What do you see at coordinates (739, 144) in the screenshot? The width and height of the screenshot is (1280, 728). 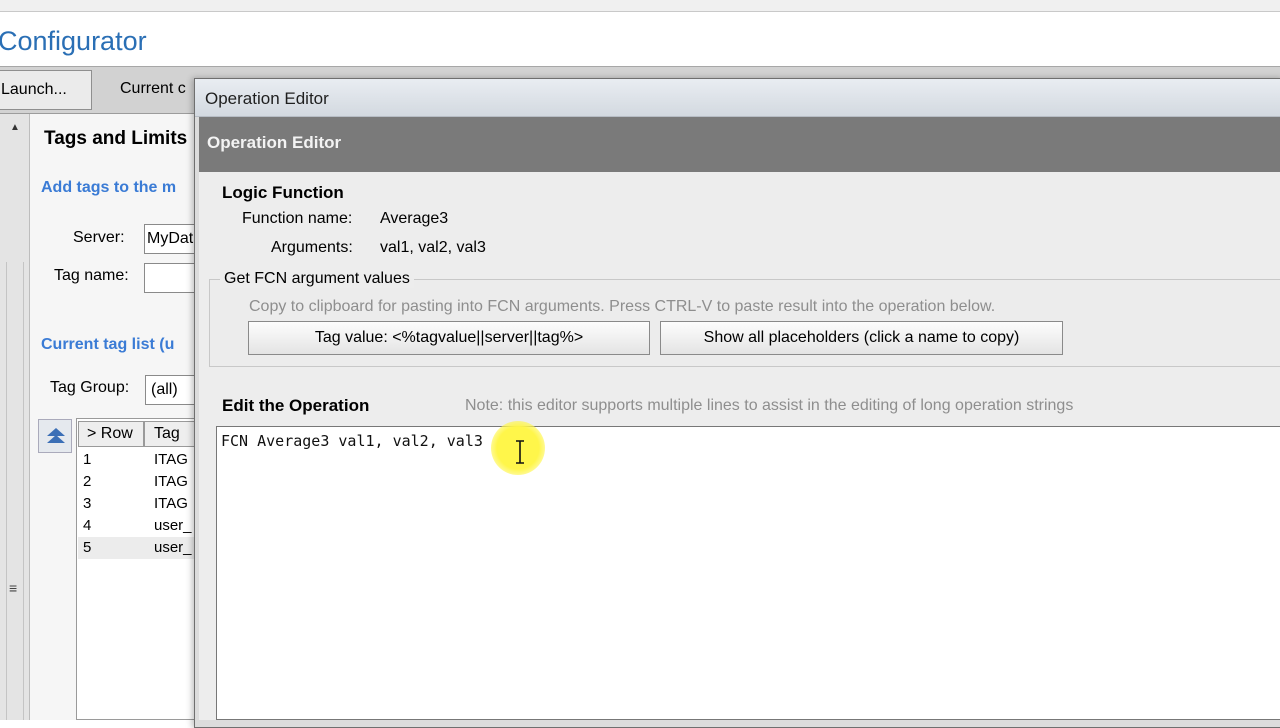 I see `dialog-header-band` at bounding box center [739, 144].